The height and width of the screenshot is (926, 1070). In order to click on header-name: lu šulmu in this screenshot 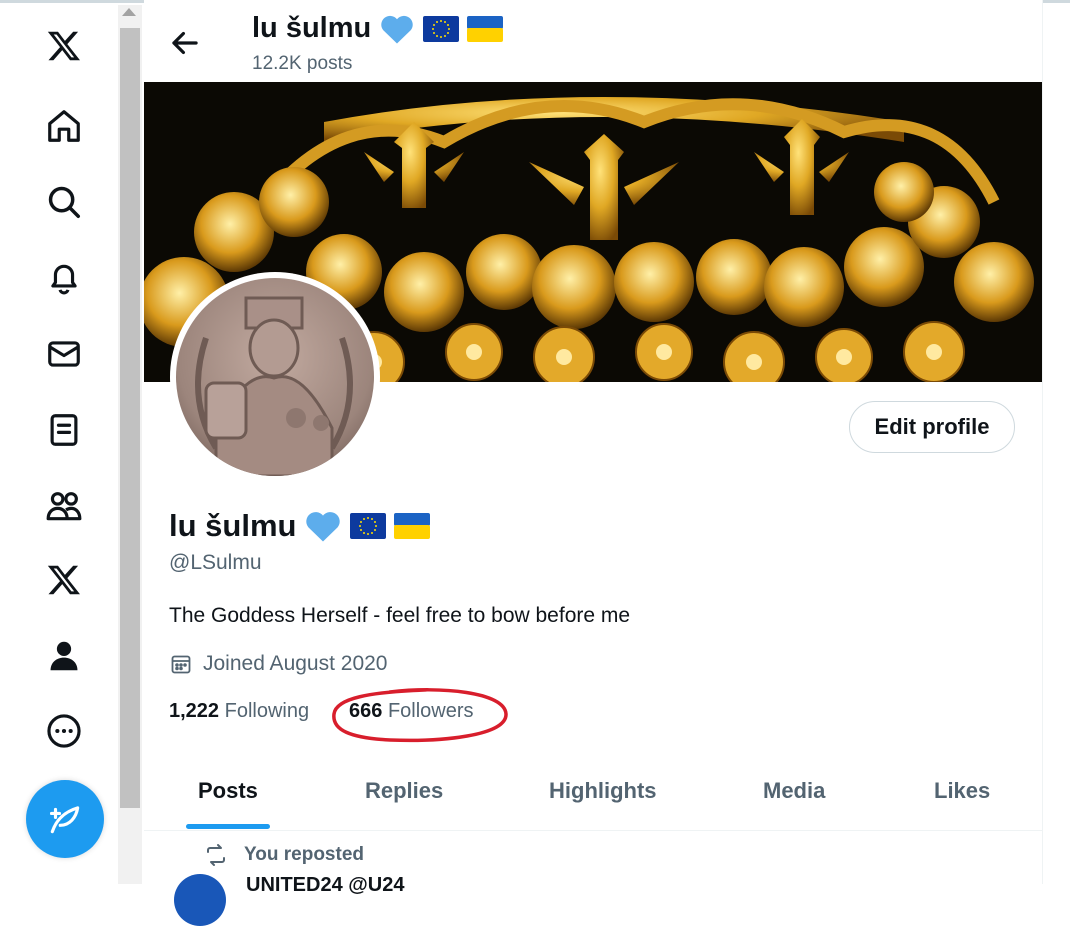, I will do `click(312, 28)`.